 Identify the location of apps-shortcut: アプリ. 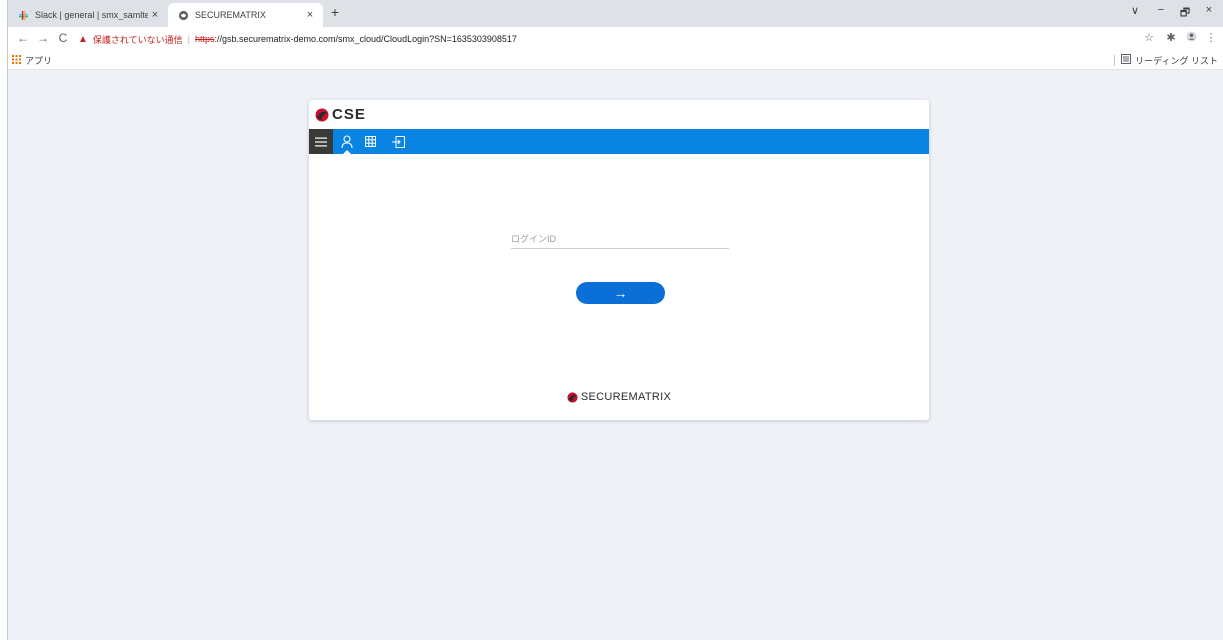
(32, 60).